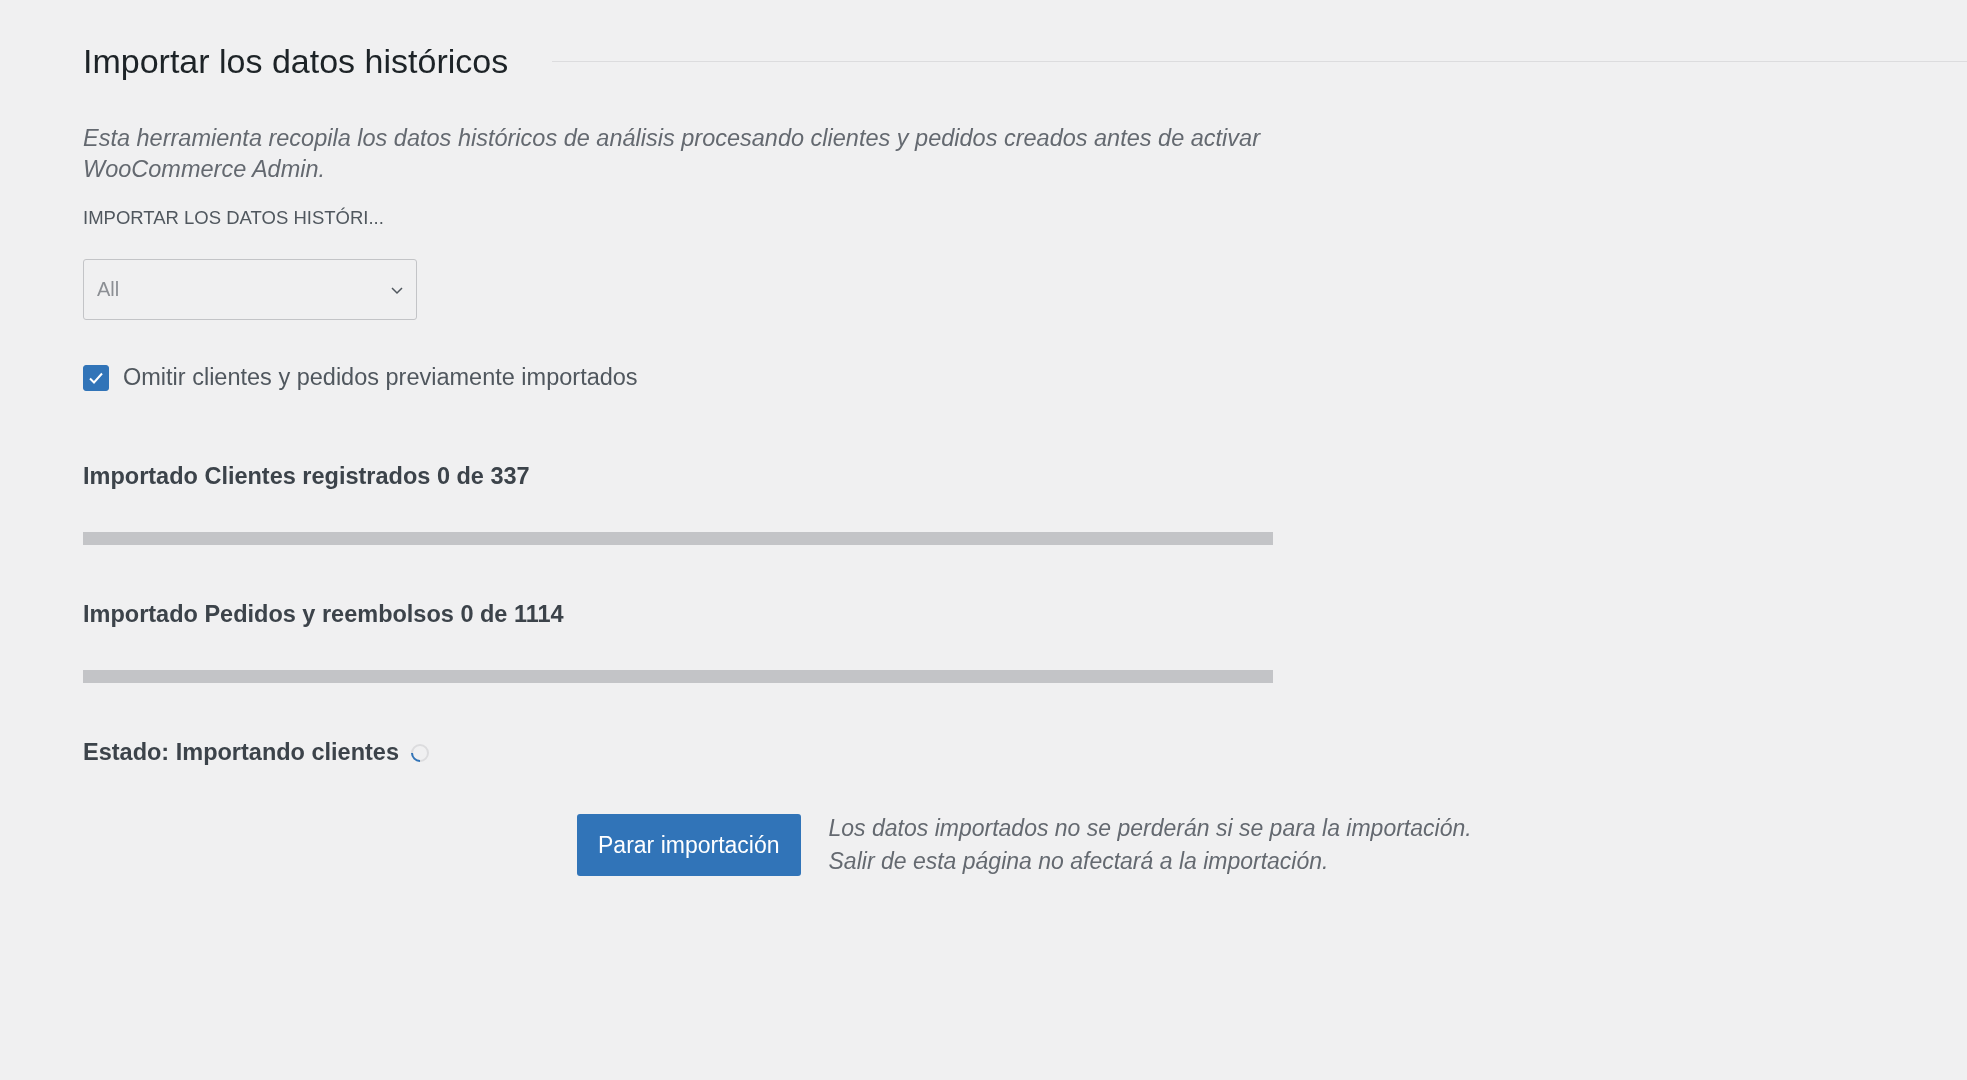 This screenshot has height=1080, width=1967. What do you see at coordinates (689, 845) in the screenshot?
I see `stop-import-button: Parar importación` at bounding box center [689, 845].